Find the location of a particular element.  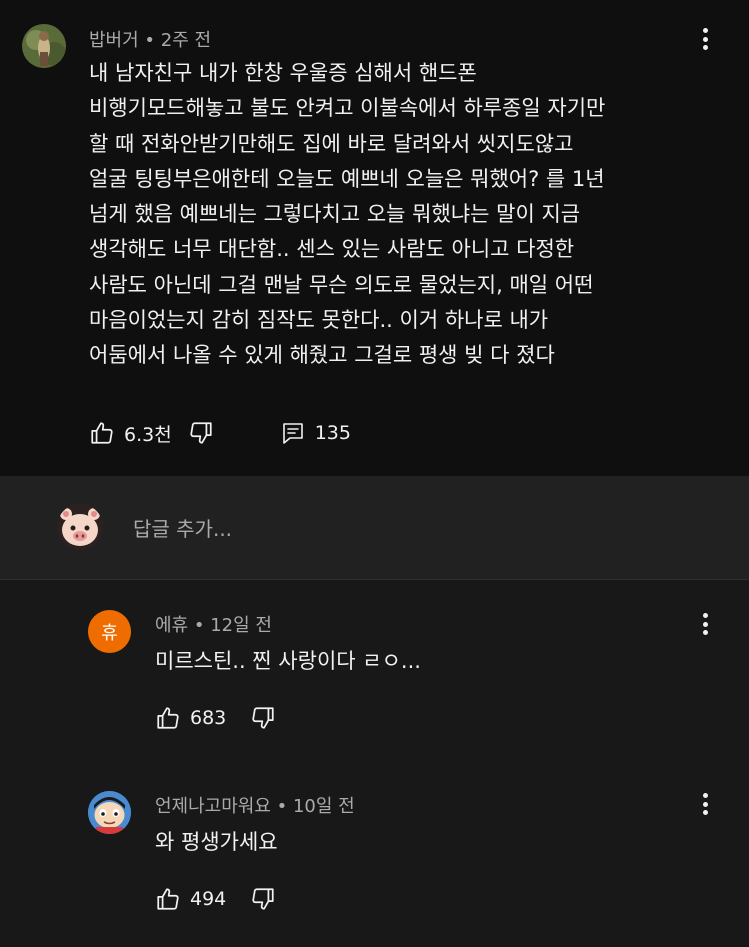

comment-line: 비행기모드해놓고 불도 안켜고 이불속에서 하루종일 자기만 is located at coordinates (347, 108).